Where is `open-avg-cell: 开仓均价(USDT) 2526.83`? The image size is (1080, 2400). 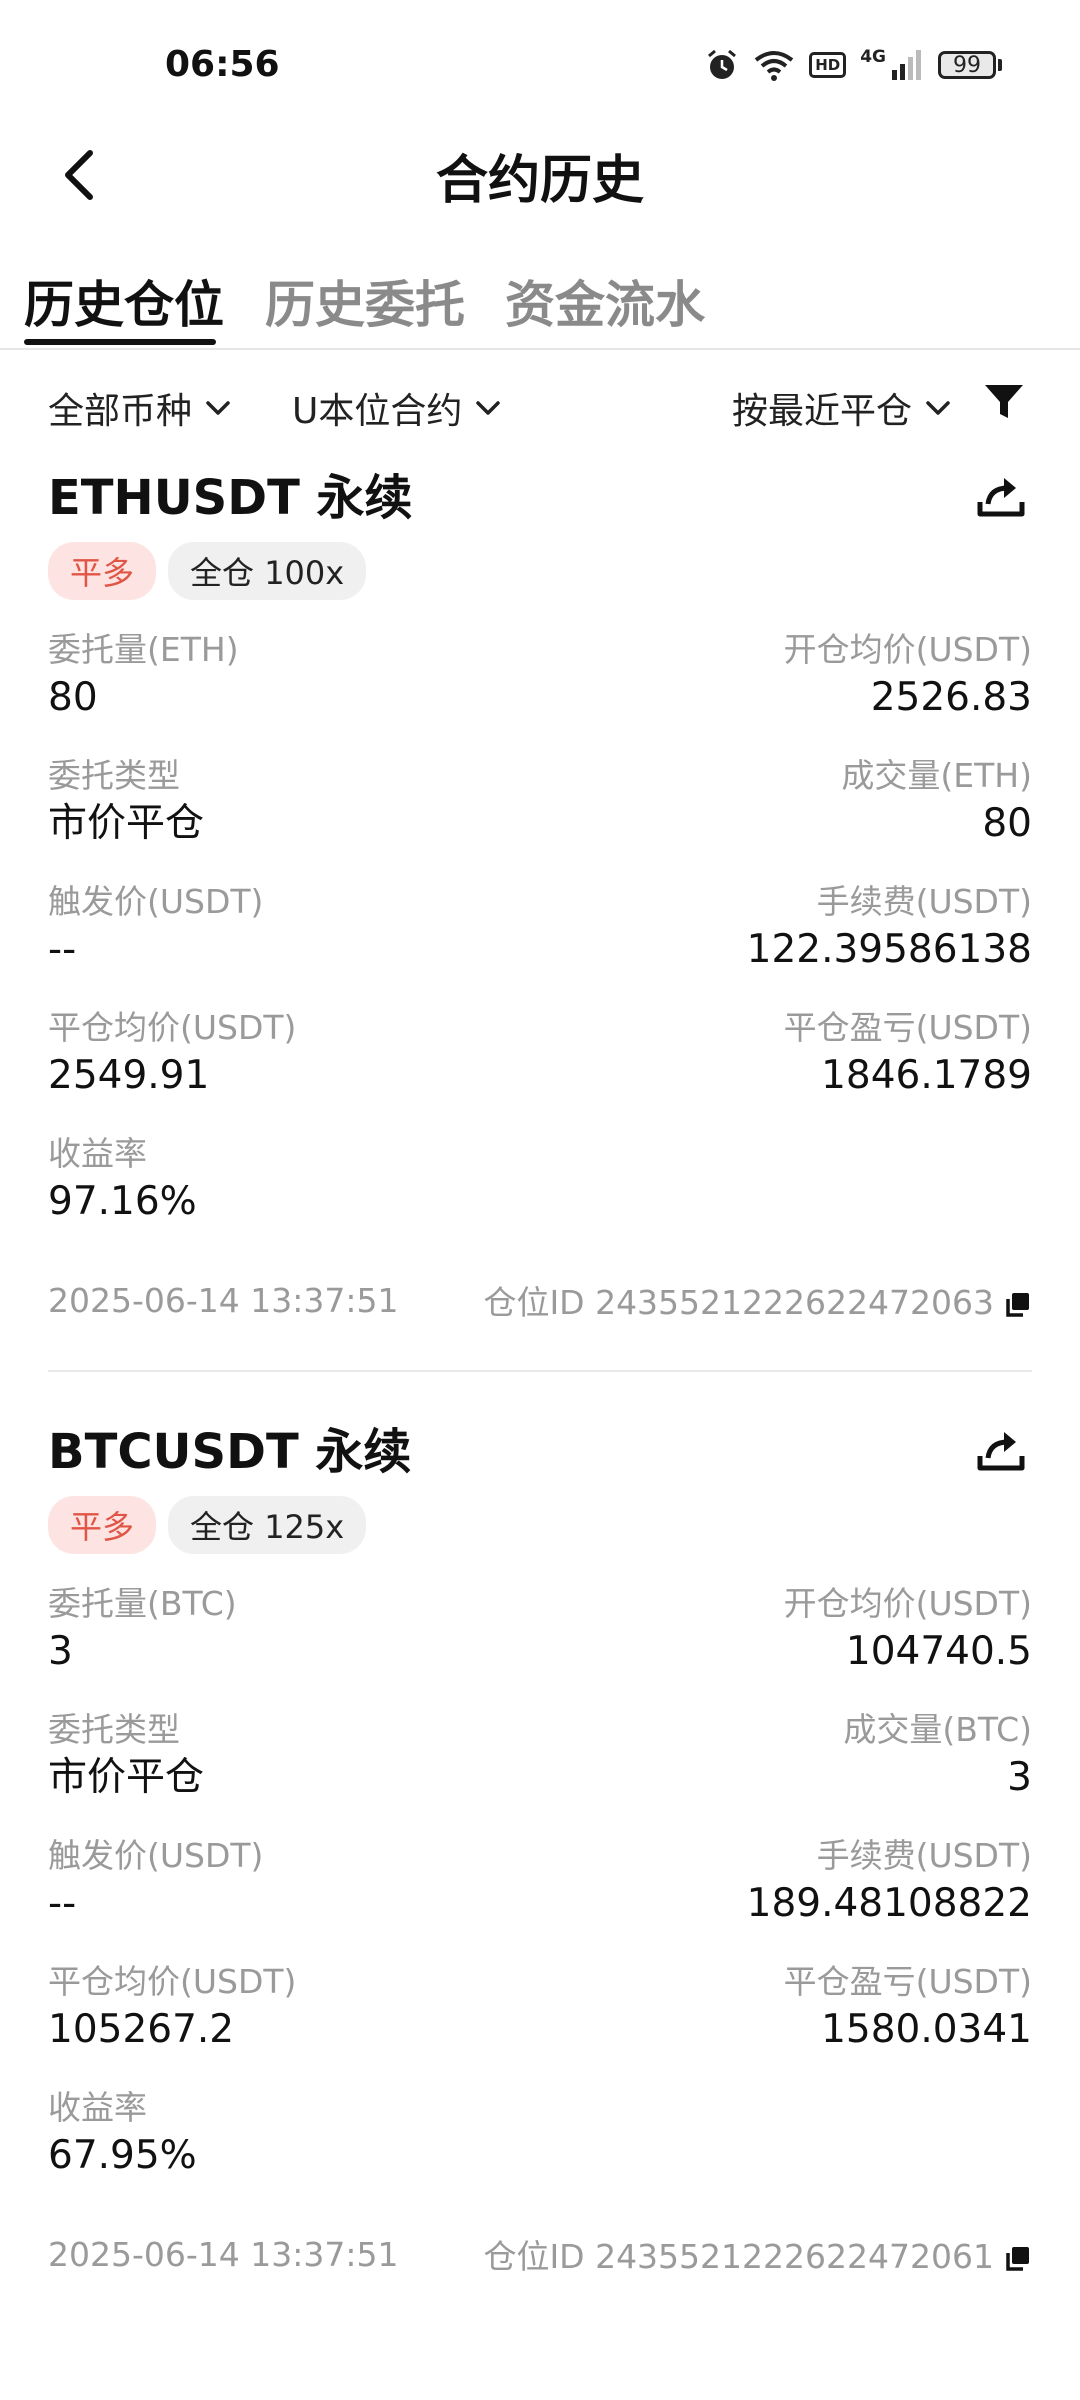
open-avg-cell: 开仓均价(USDT) 2526.83 is located at coordinates (786, 676).